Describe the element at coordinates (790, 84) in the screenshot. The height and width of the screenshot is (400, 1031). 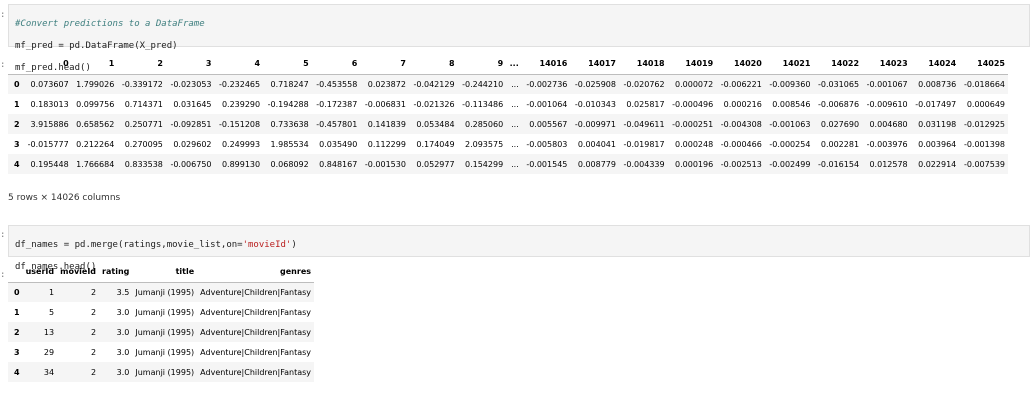
I see `table-cell: -0.009360` at that location.